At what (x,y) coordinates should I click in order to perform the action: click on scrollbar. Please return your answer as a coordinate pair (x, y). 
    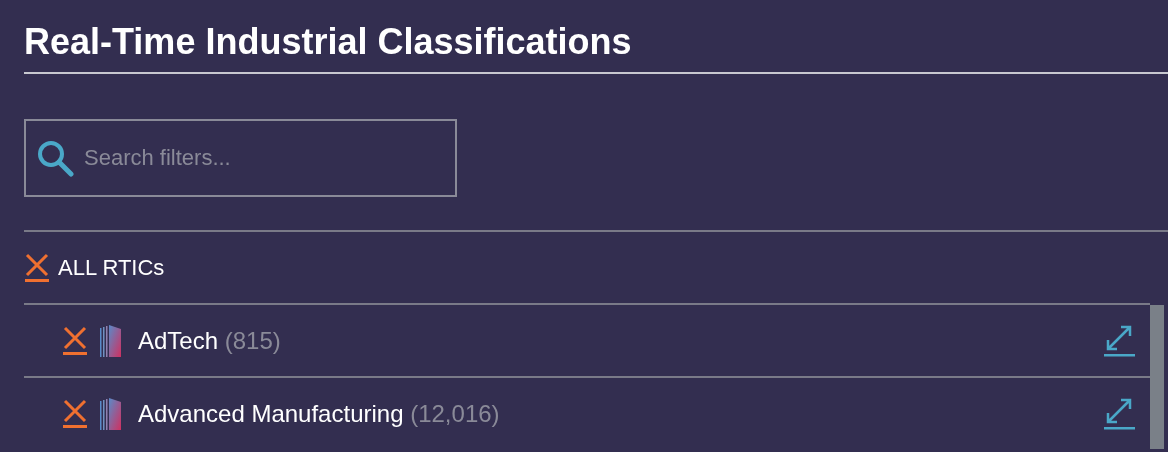
    Looking at the image, I should click on (1157, 377).